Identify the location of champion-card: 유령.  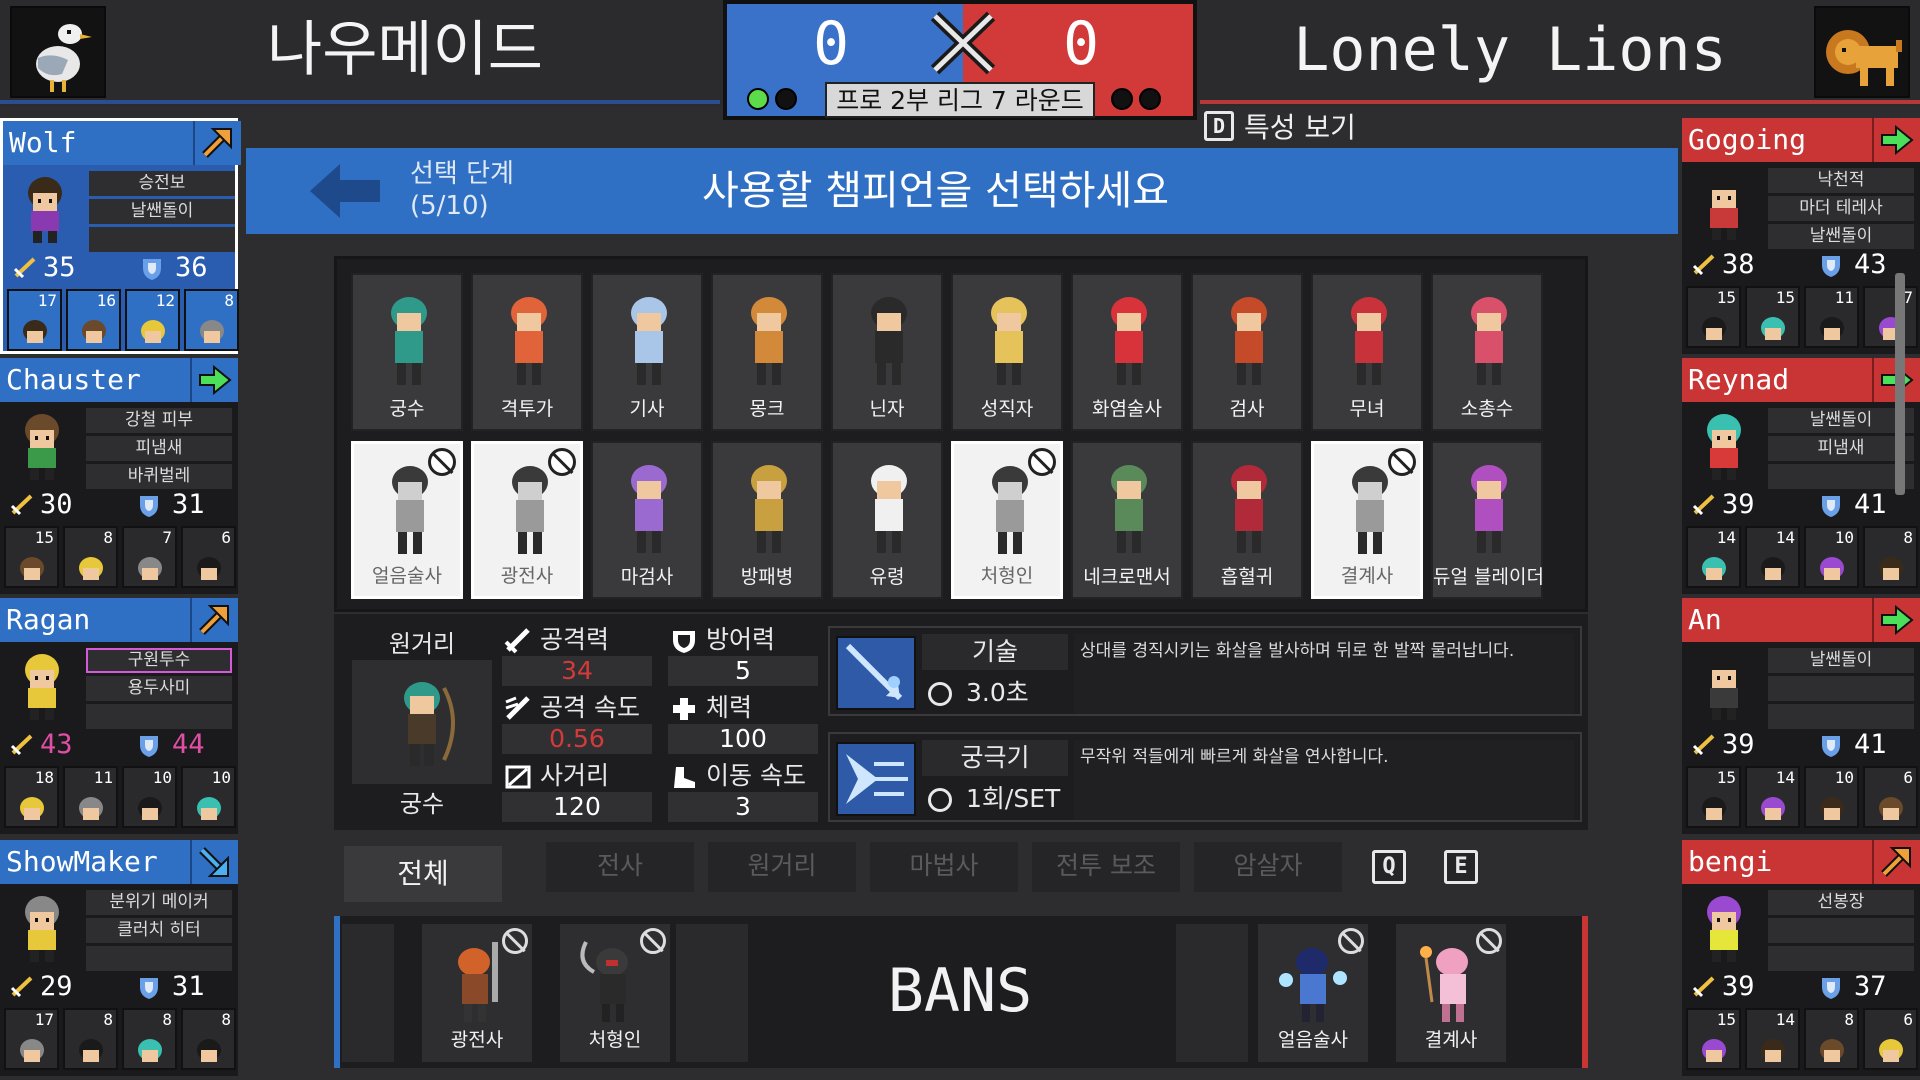
(887, 520).